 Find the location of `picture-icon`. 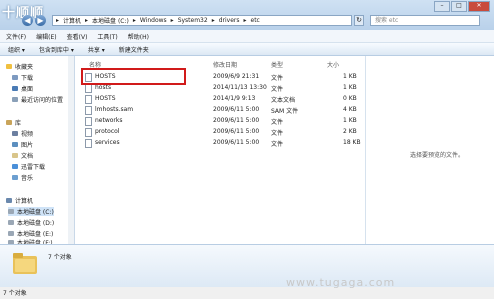

picture-icon is located at coordinates (15, 144).